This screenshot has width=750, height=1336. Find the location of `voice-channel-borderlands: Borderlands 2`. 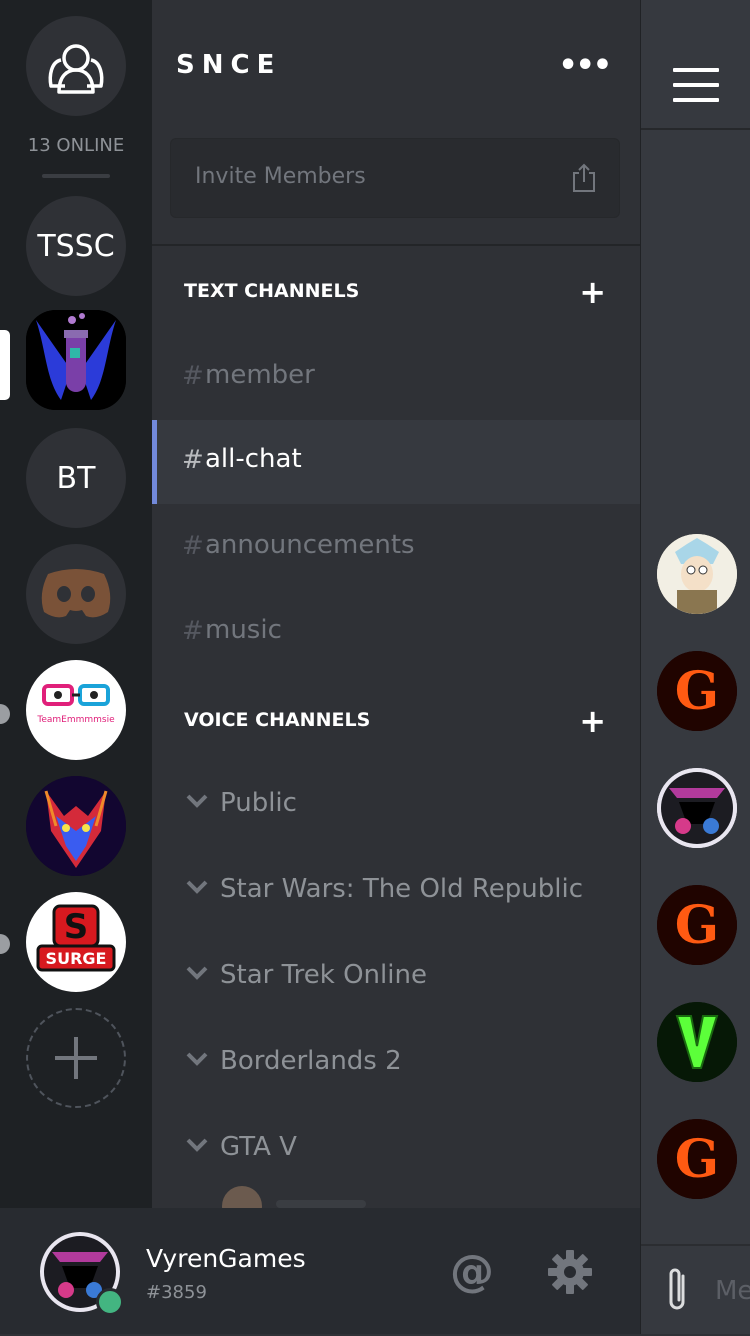

voice-channel-borderlands: Borderlands 2 is located at coordinates (396, 1064).